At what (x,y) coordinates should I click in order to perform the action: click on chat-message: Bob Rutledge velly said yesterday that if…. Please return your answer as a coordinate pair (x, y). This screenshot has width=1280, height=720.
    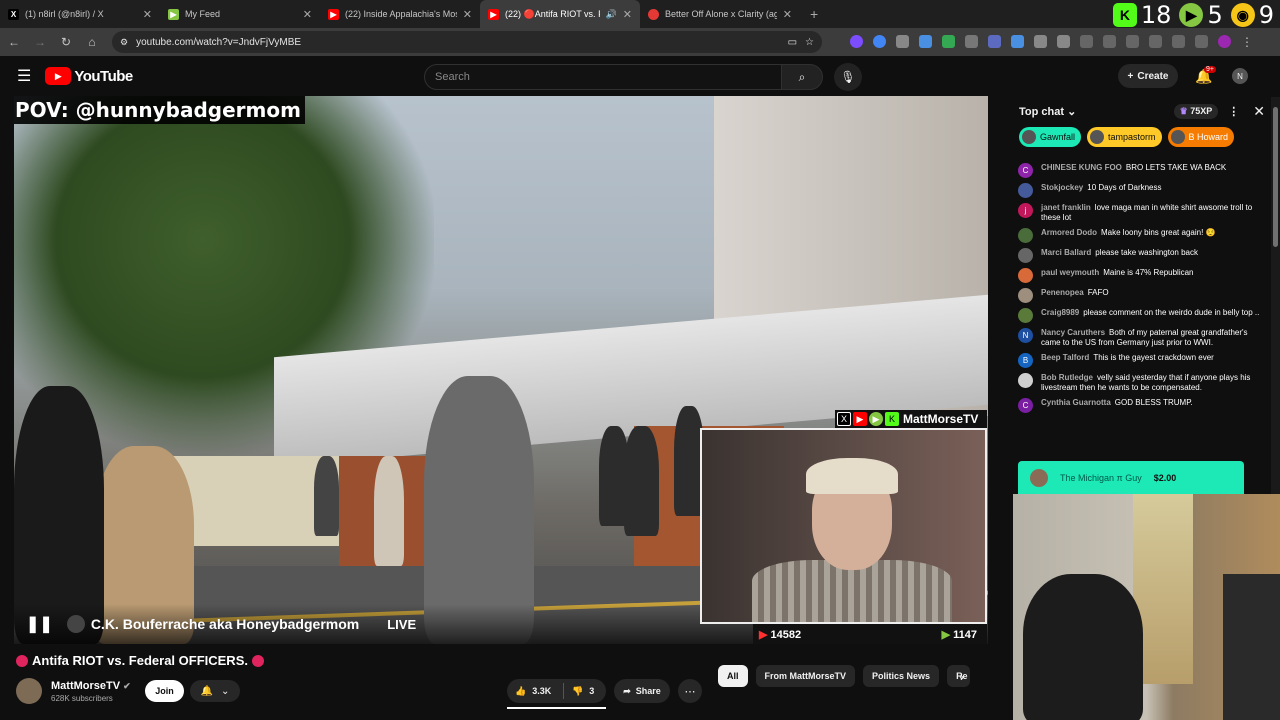
    Looking at the image, I should click on (1142, 383).